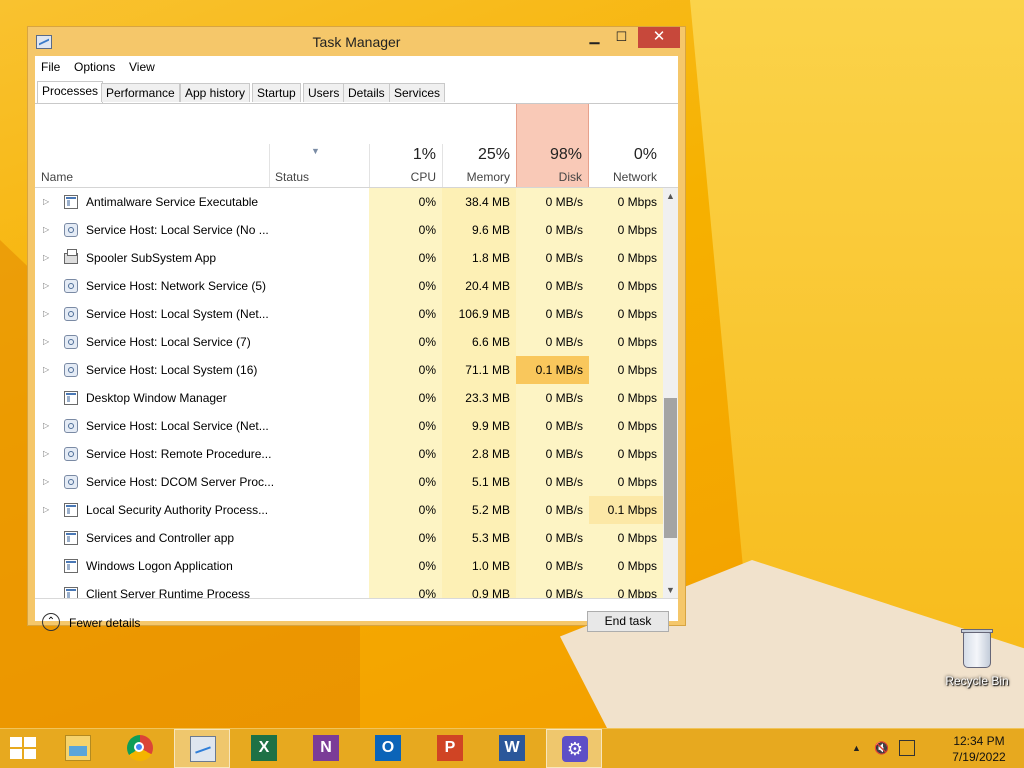  I want to click on taskbar-outlook-button: O, so click(388, 748).